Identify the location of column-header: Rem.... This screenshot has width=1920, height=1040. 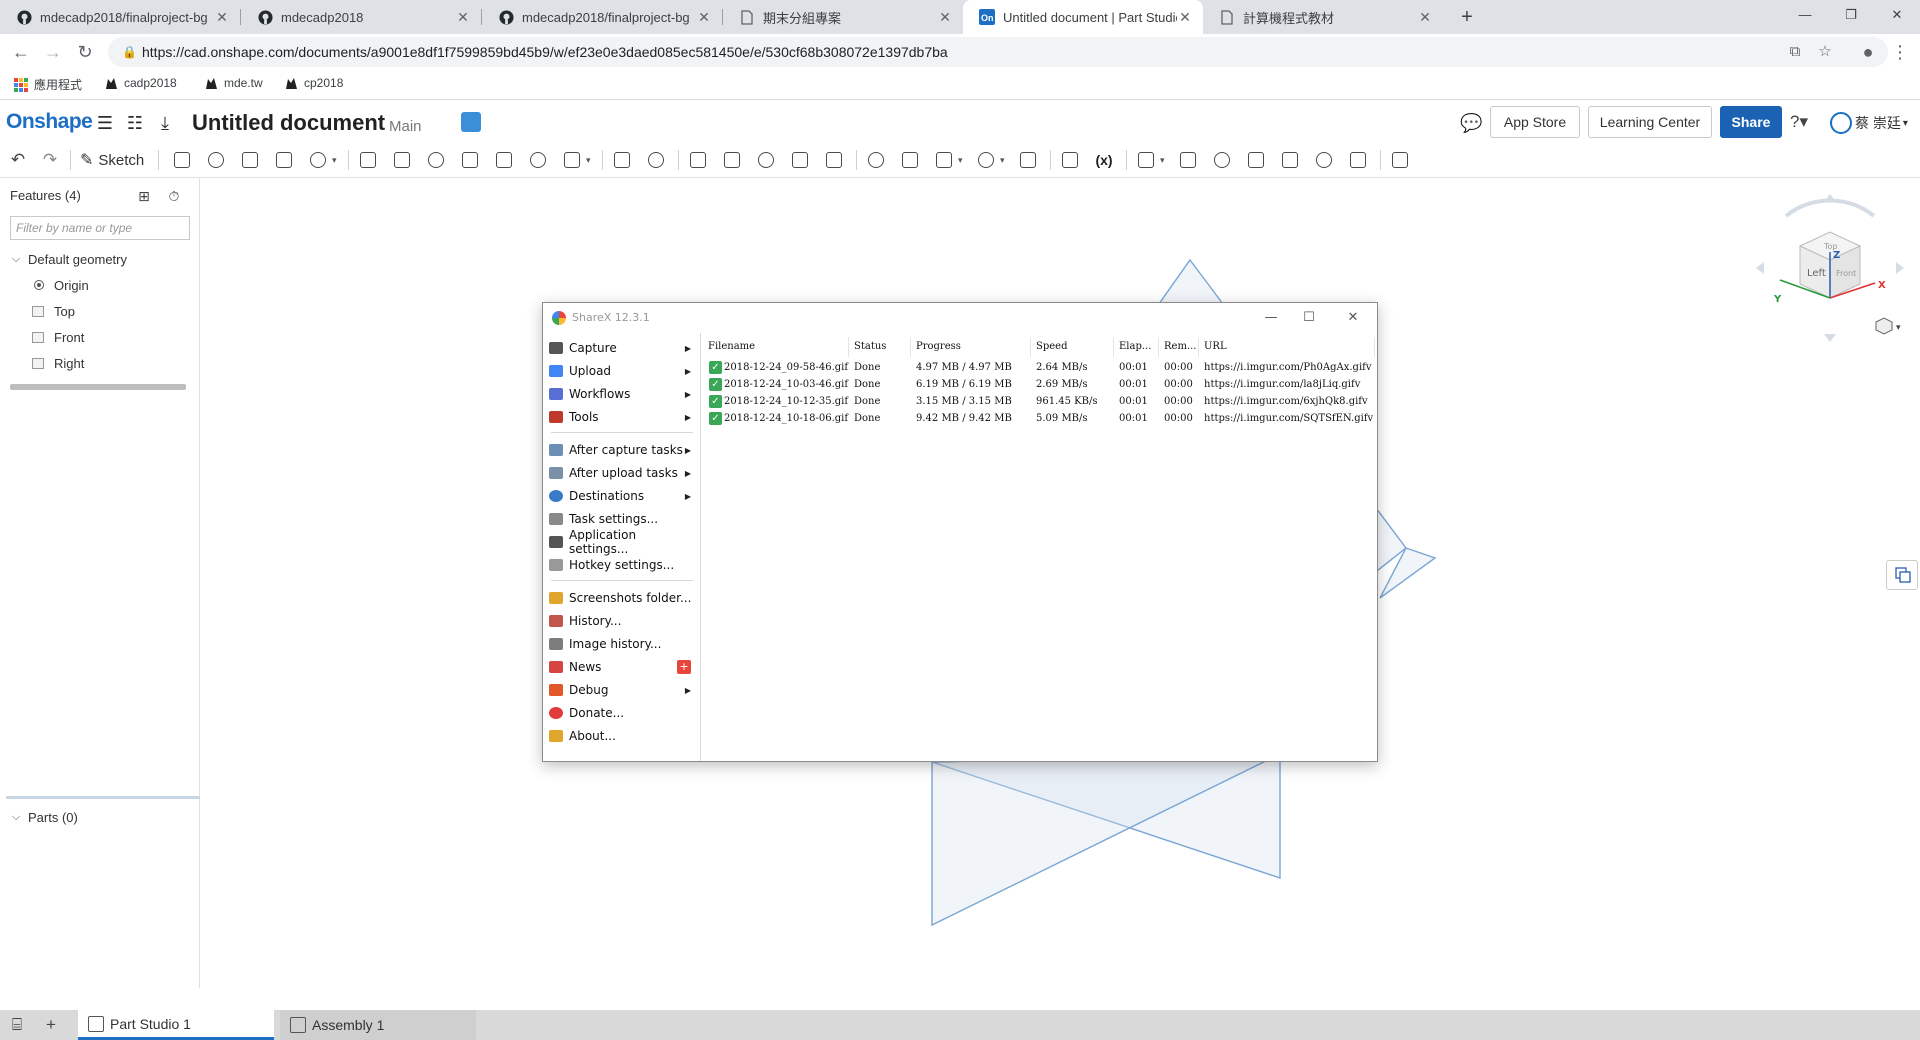
(1179, 347).